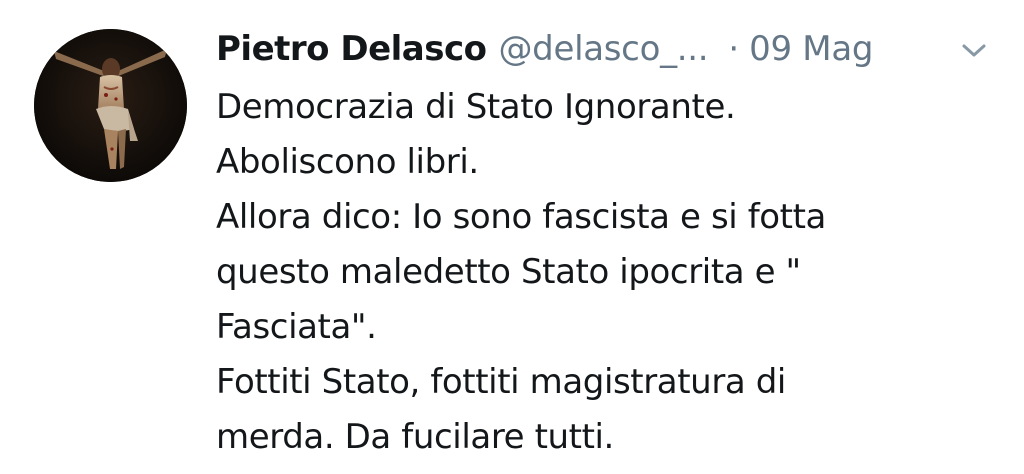  I want to click on tweet-text-line: questo maledetto Stato ipocrita e ", so click(508, 272).